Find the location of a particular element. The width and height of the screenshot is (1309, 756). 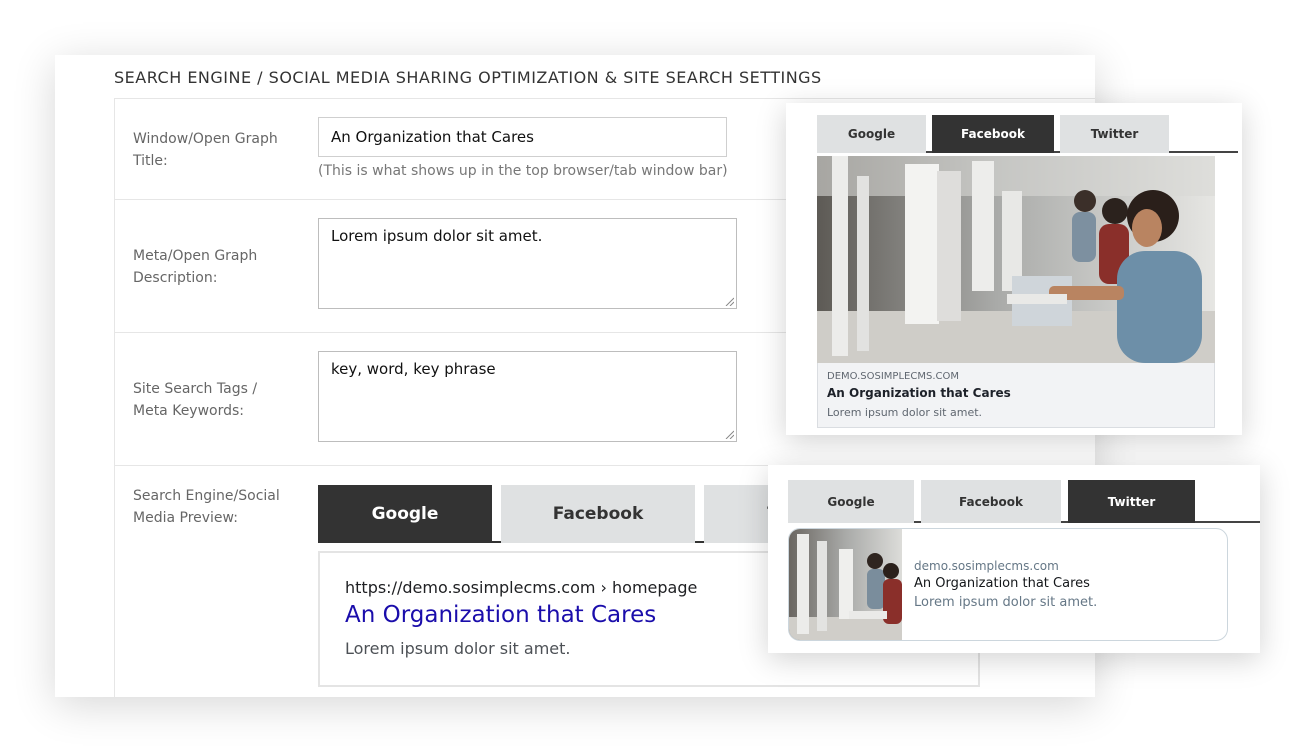

title-label: Window/Open Graph Title: is located at coordinates (205, 150).